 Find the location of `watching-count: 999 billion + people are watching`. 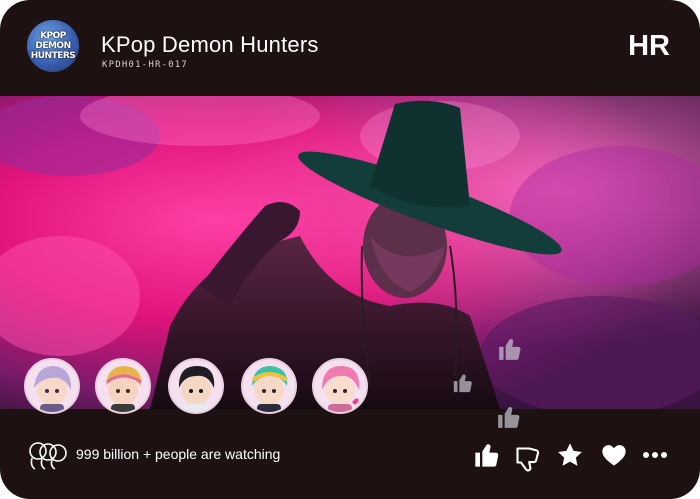

watching-count: 999 billion + people are watching is located at coordinates (178, 454).